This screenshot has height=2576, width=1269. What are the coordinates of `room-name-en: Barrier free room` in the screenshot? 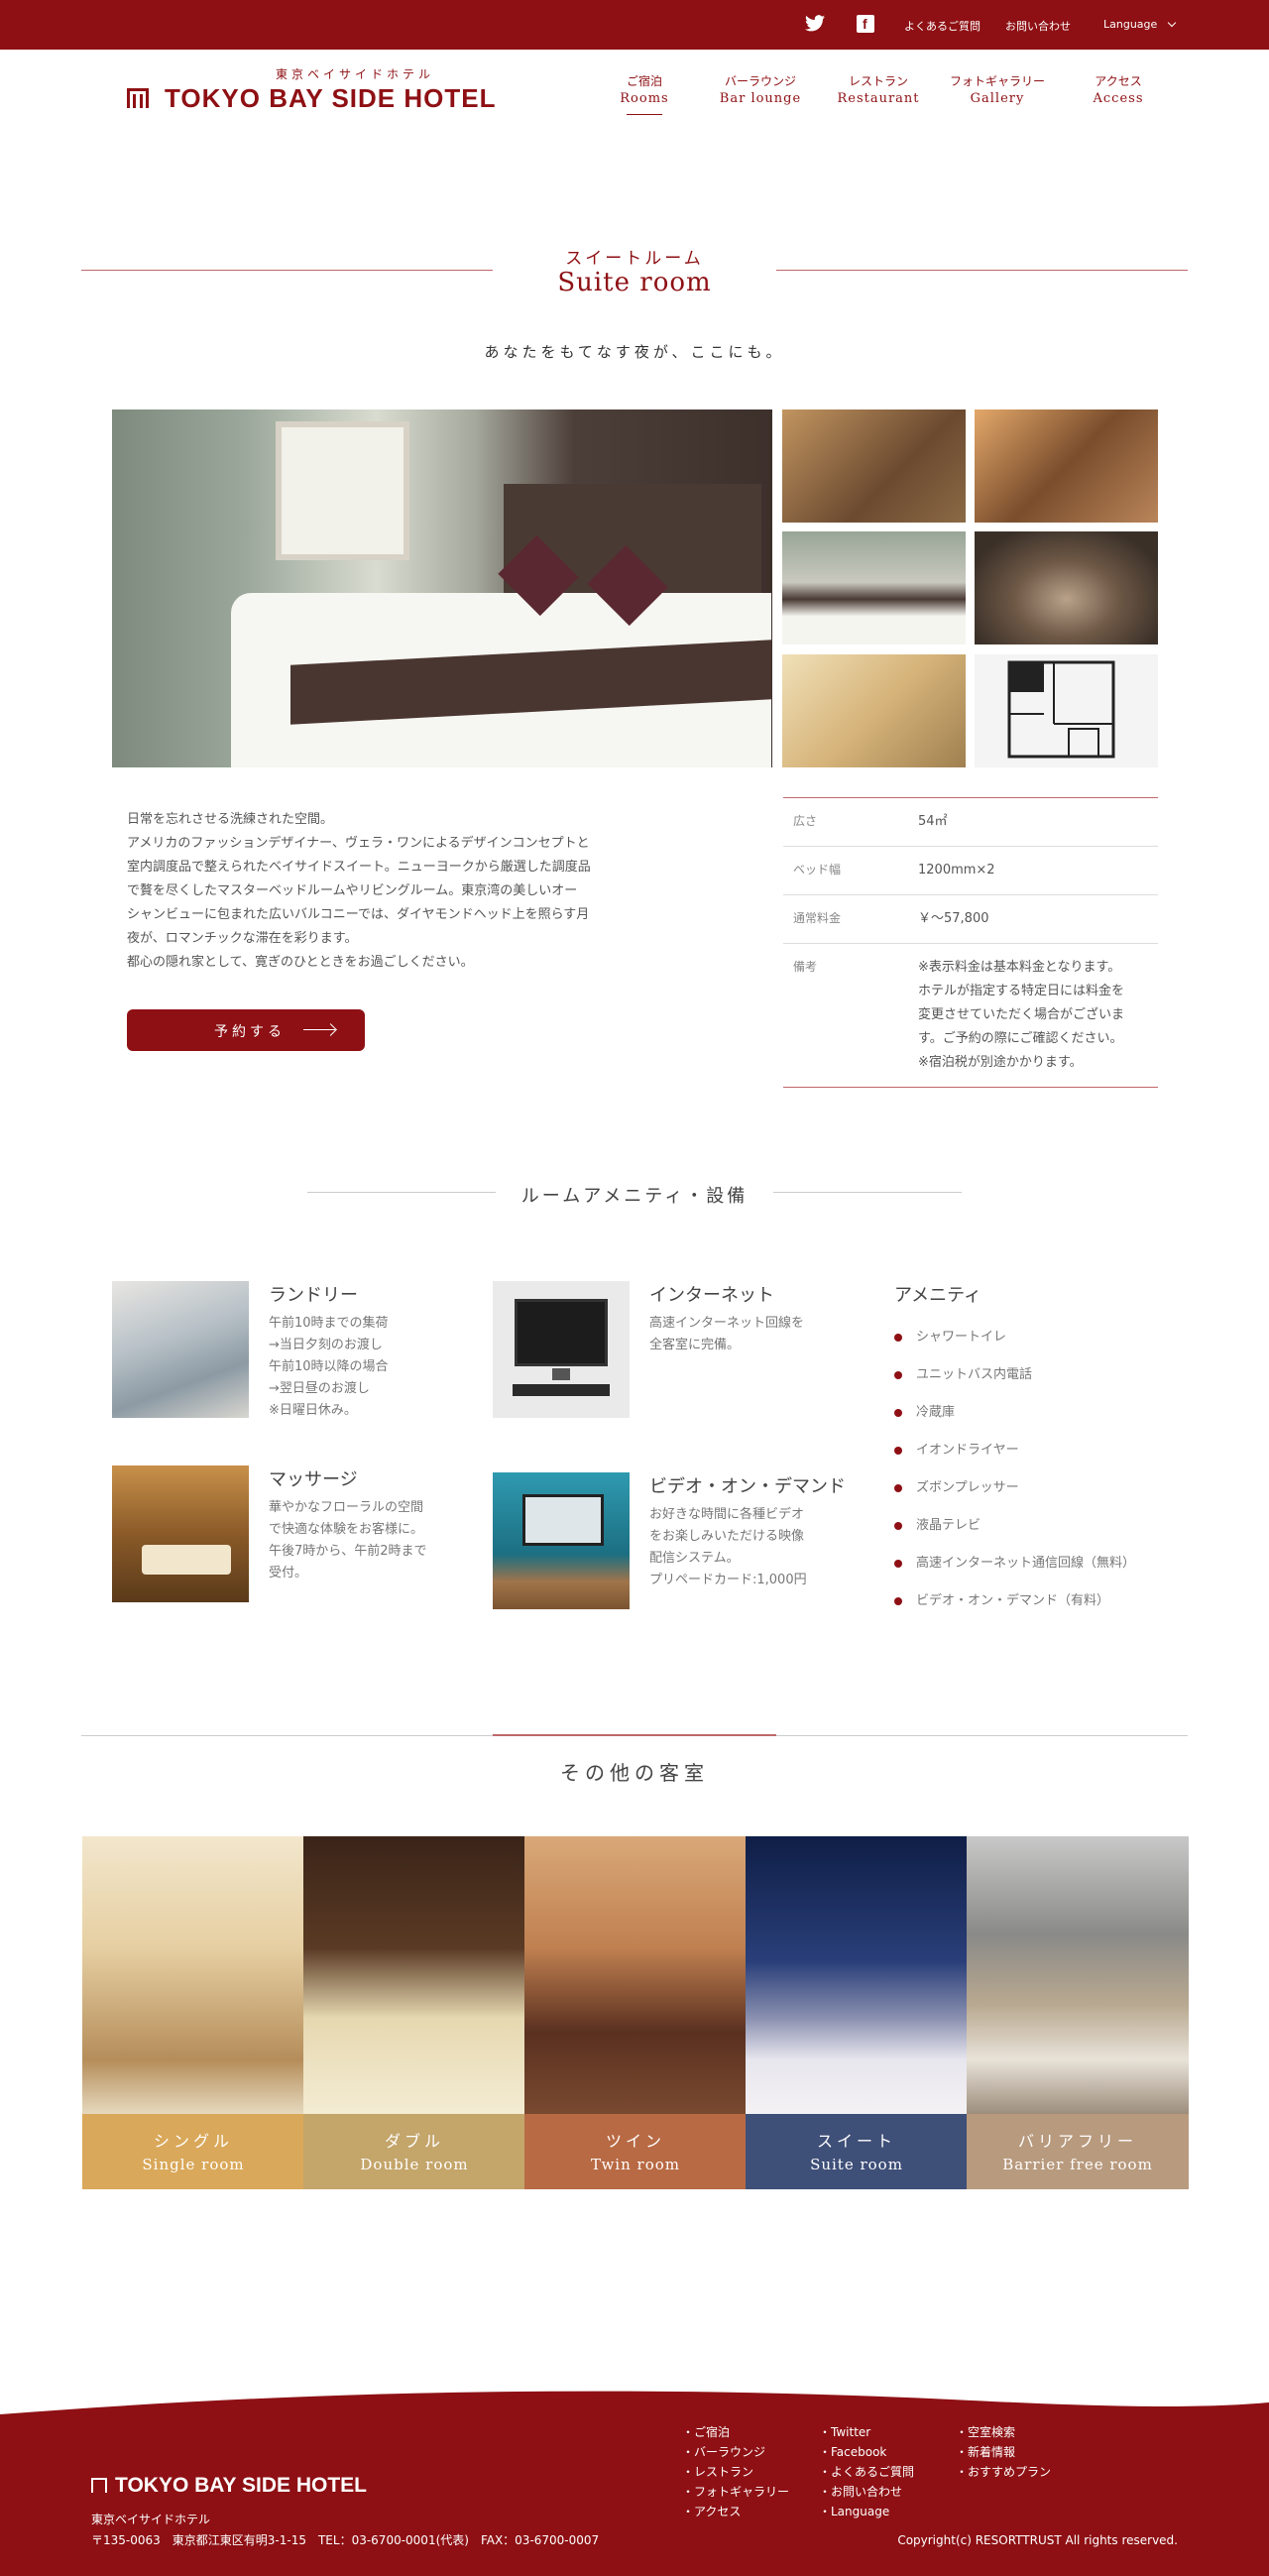 It's located at (1077, 2165).